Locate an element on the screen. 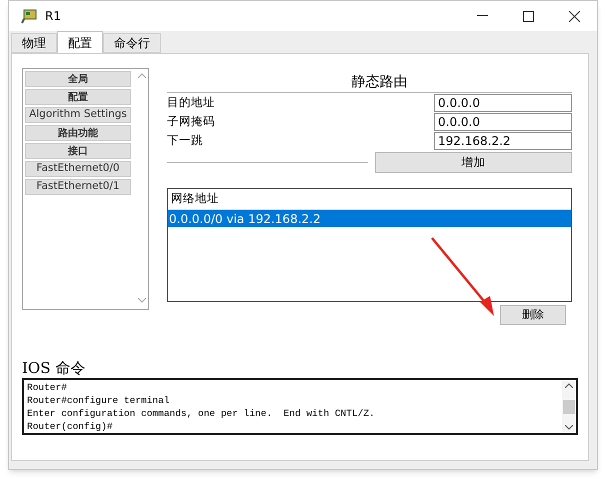 Image resolution: width=605 pixels, height=481 pixels. field-label: 下一跳 is located at coordinates (185, 140).